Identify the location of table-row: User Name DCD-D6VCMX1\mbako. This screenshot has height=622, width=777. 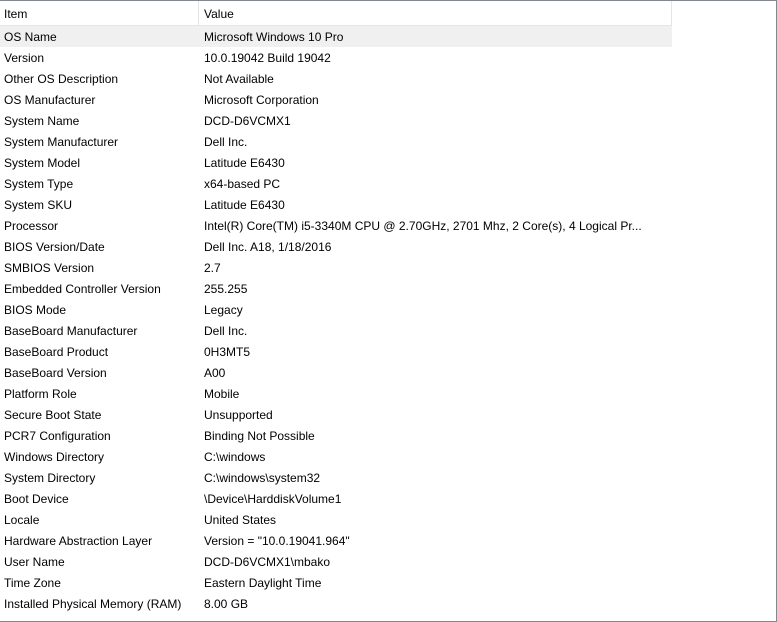
(336, 561).